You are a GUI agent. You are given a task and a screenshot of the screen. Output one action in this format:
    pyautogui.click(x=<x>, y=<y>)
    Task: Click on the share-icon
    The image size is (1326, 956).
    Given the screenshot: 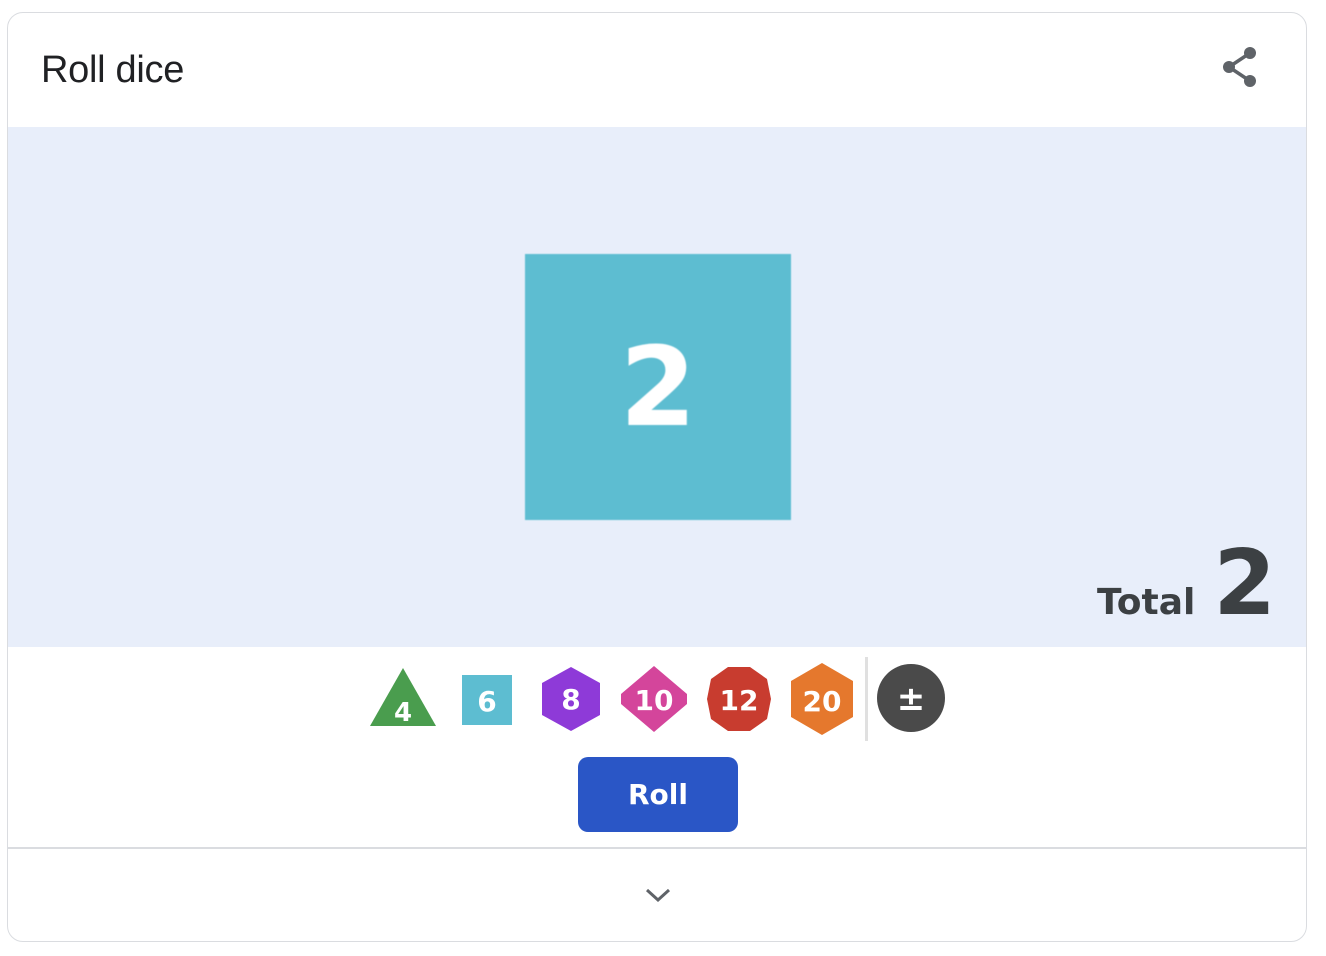 What is the action you would take?
    pyautogui.click(x=1239, y=67)
    